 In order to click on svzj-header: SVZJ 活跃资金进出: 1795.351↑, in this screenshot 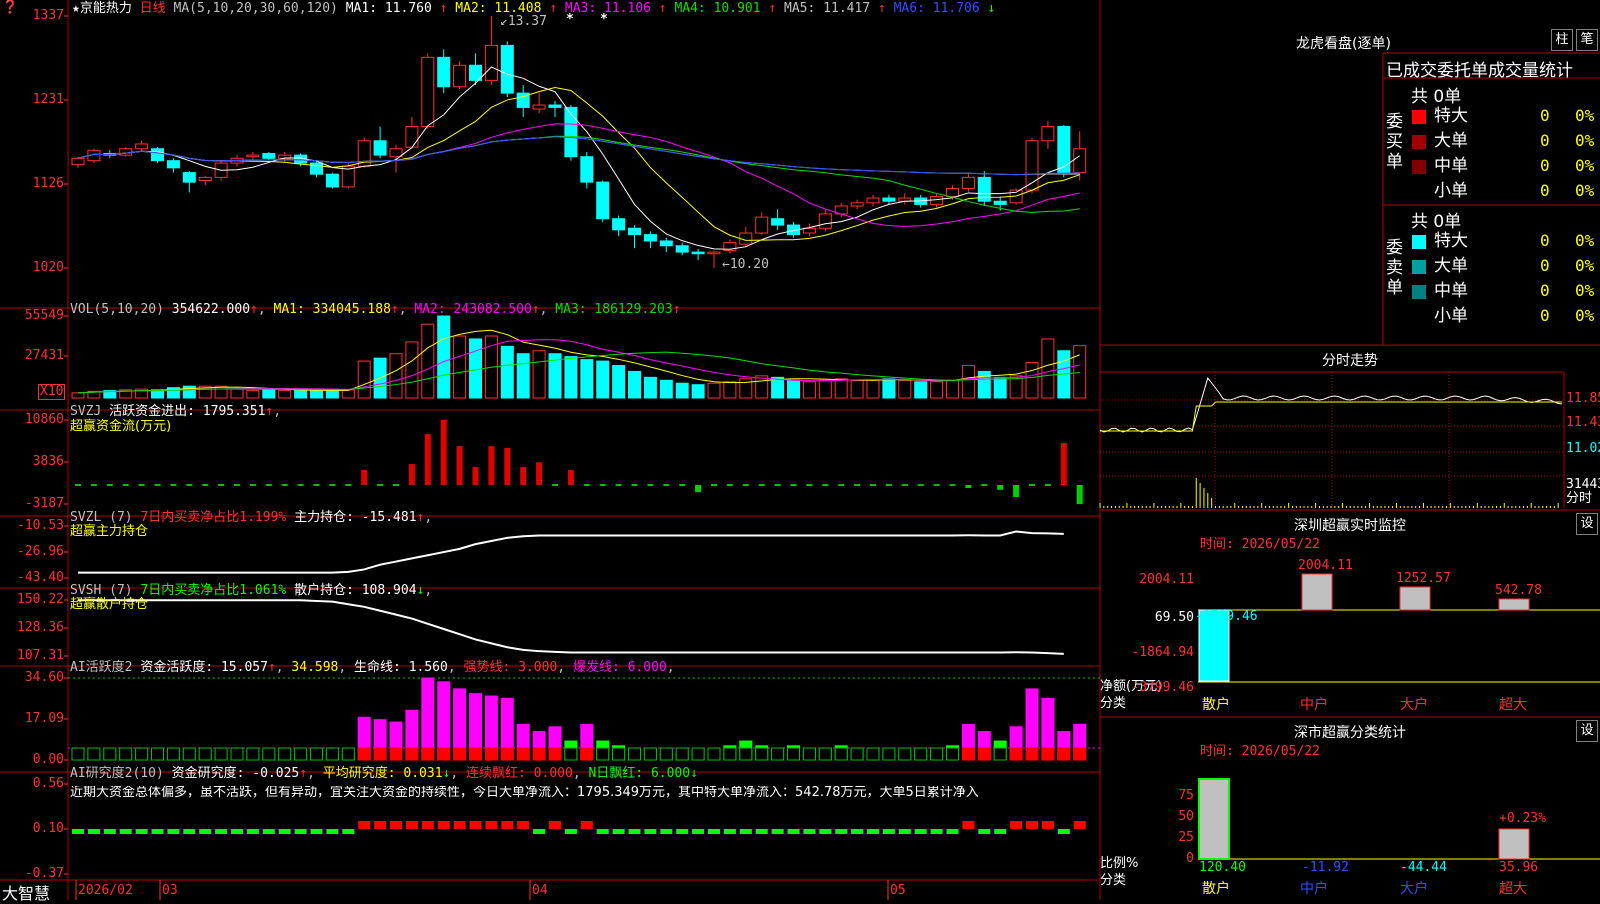, I will do `click(176, 411)`.